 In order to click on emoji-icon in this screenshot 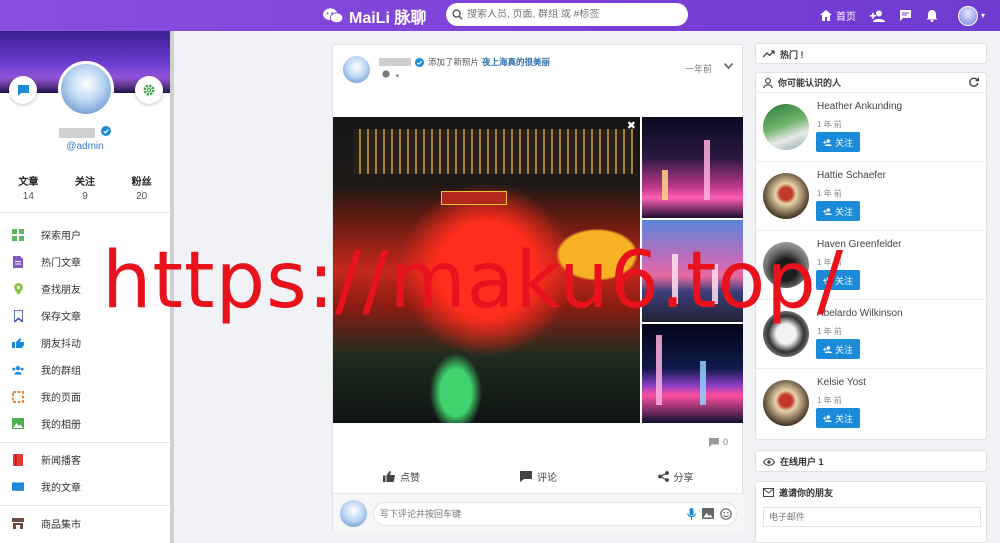, I will do `click(726, 514)`.